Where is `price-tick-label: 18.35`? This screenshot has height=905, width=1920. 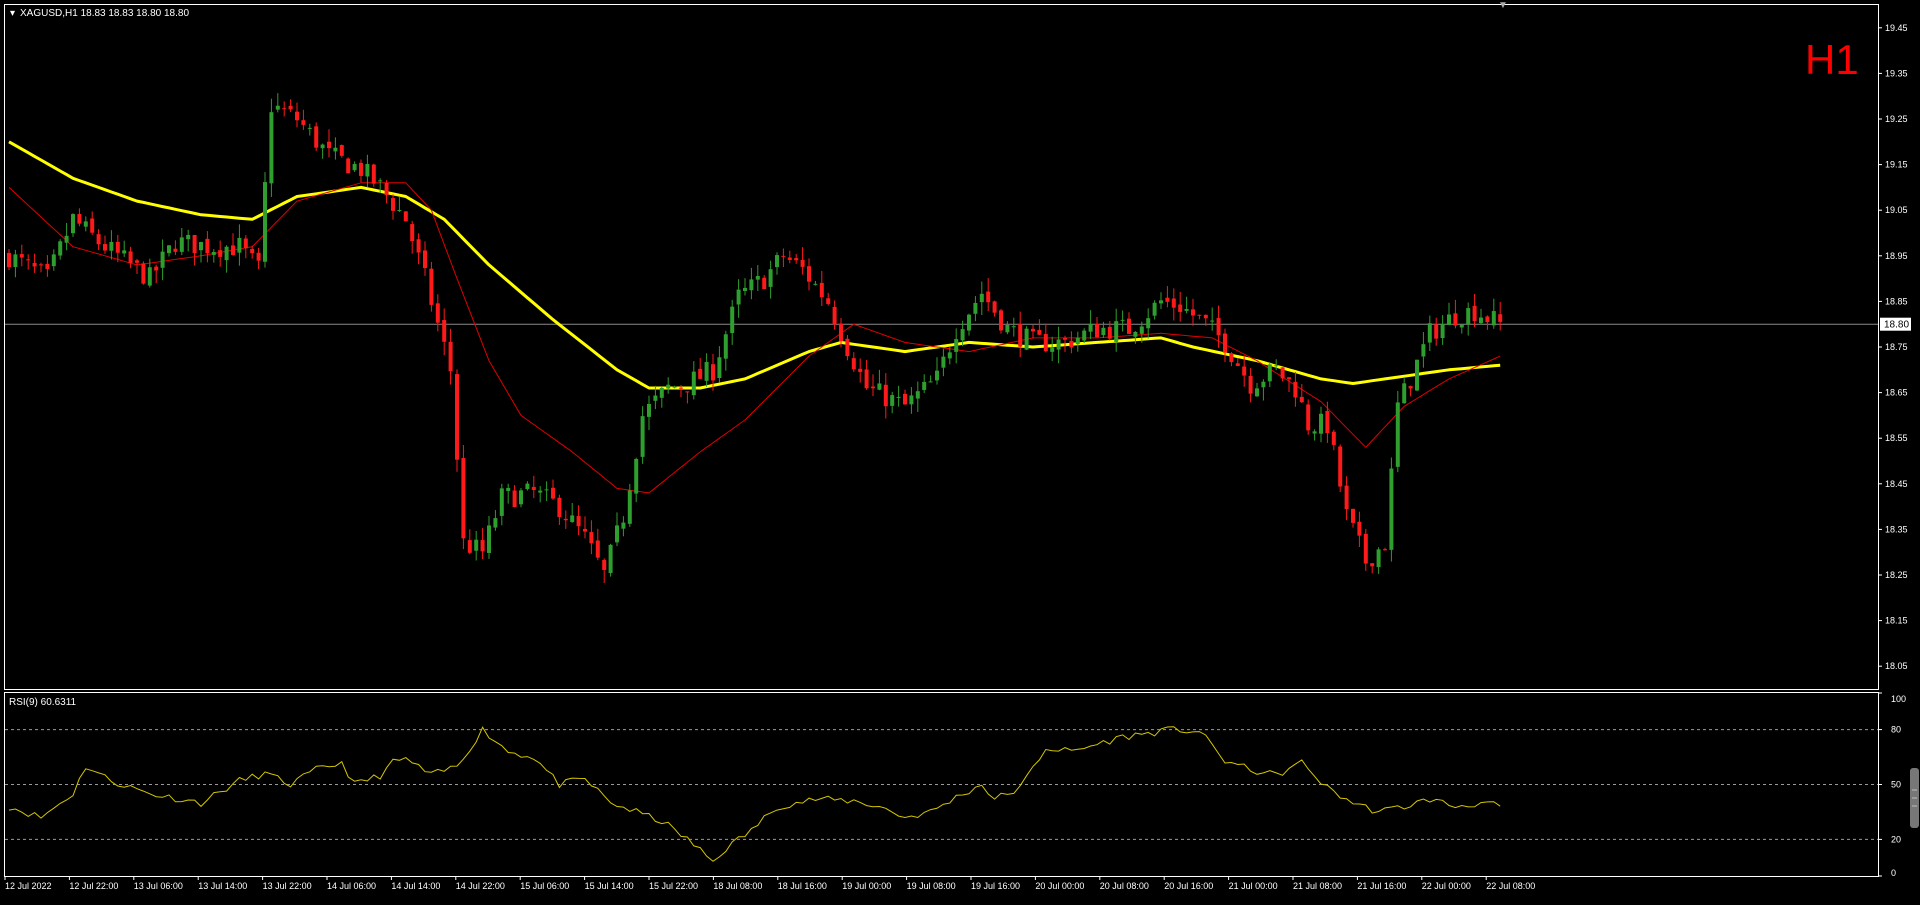
price-tick-label: 18.35 is located at coordinates (1896, 529).